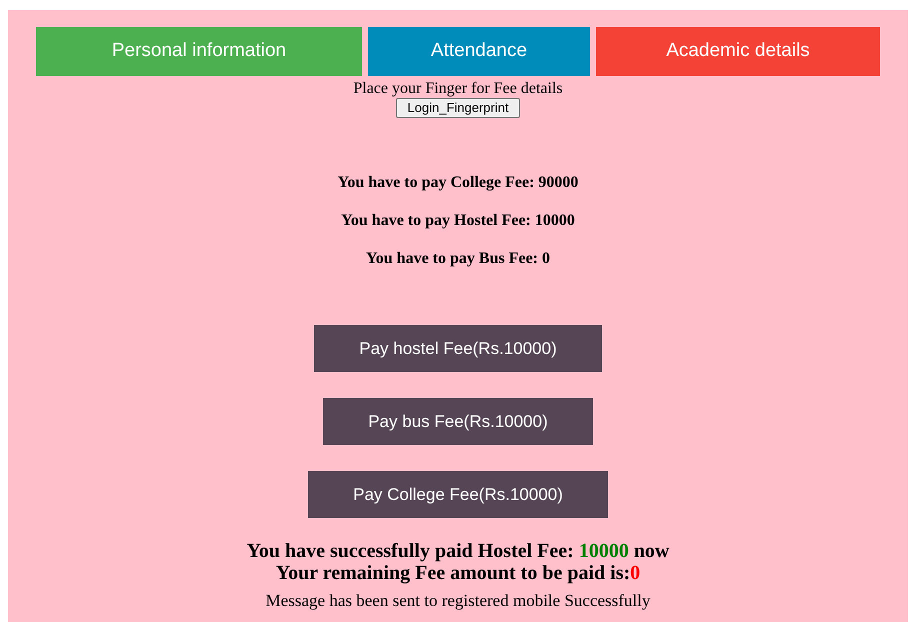  What do you see at coordinates (458, 108) in the screenshot?
I see `login-fingerprint-button: Login_Fingerprint` at bounding box center [458, 108].